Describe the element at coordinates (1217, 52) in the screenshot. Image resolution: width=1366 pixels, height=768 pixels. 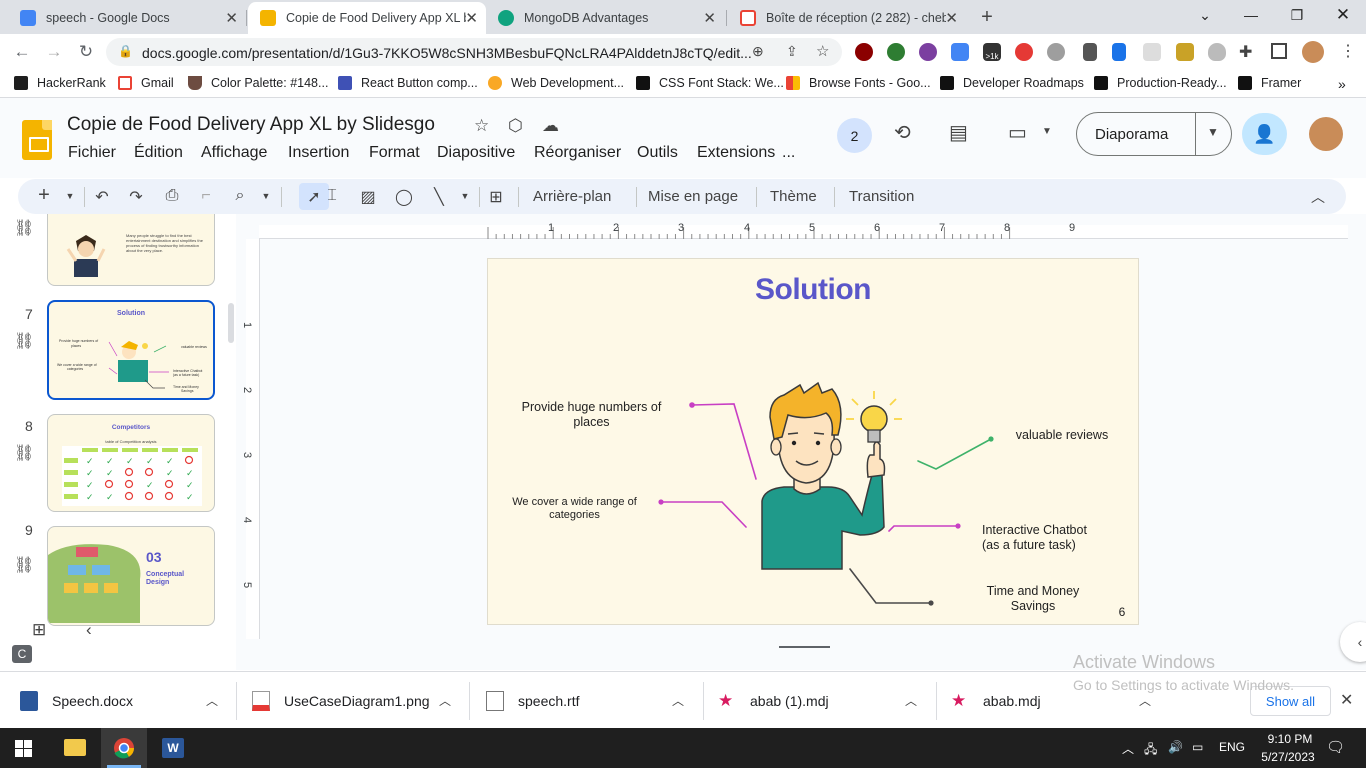
I see `shield-icon` at that location.